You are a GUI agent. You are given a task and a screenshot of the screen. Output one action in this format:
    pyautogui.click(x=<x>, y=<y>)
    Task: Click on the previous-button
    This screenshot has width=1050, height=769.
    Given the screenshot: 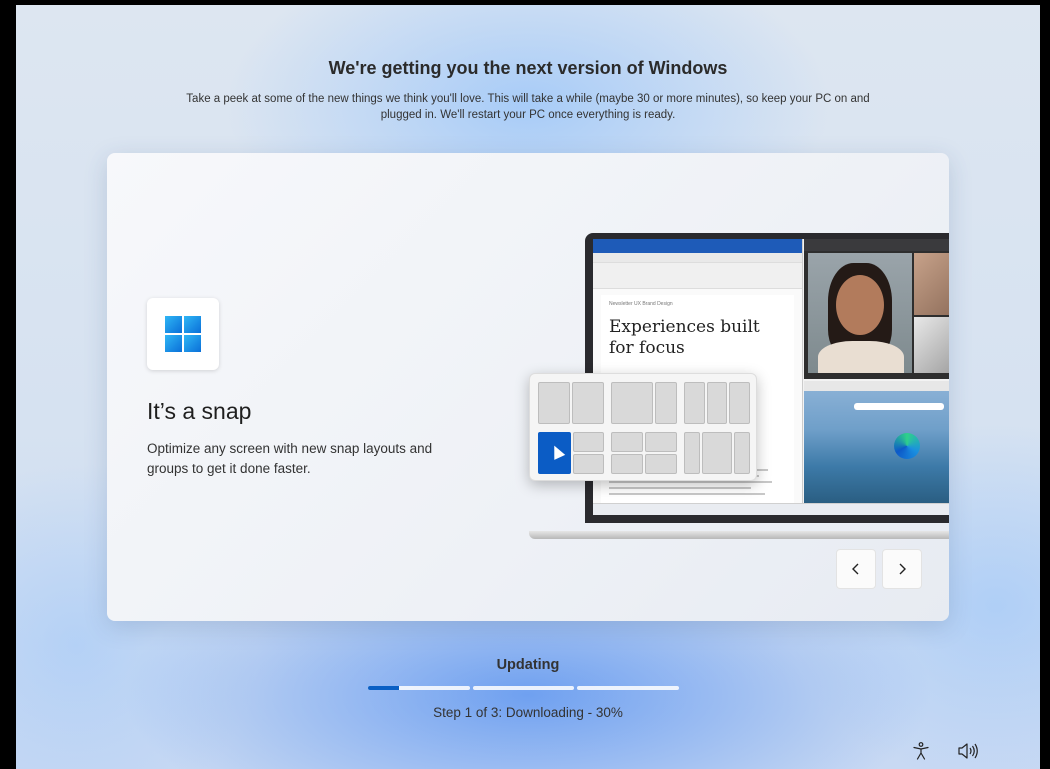 What is the action you would take?
    pyautogui.click(x=856, y=569)
    